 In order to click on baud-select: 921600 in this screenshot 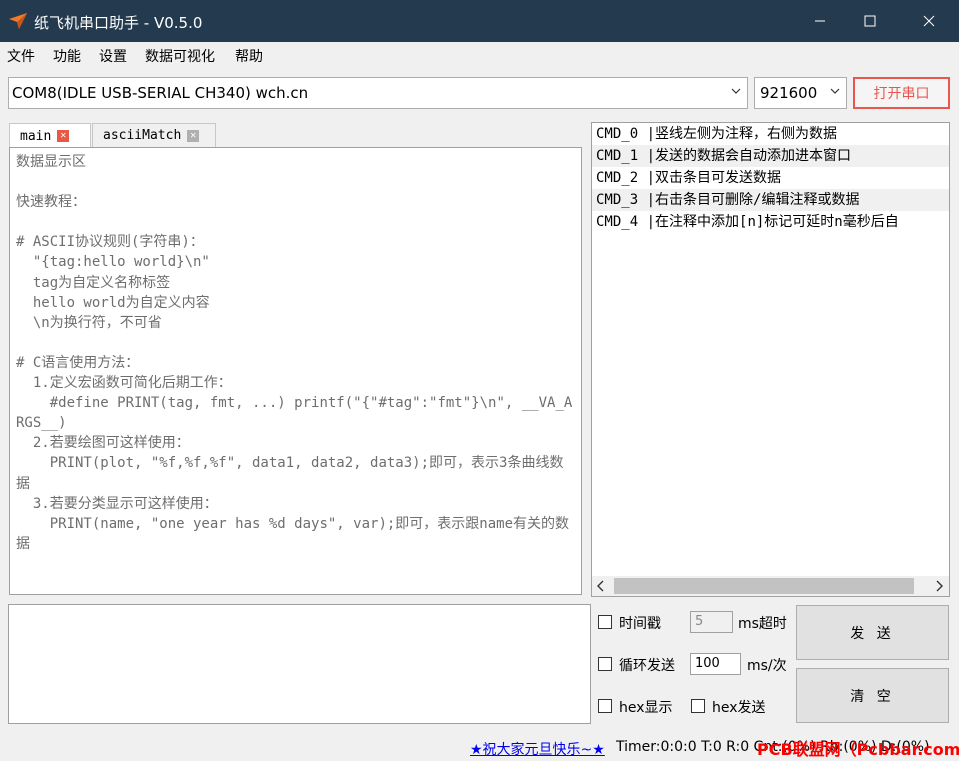, I will do `click(800, 93)`.